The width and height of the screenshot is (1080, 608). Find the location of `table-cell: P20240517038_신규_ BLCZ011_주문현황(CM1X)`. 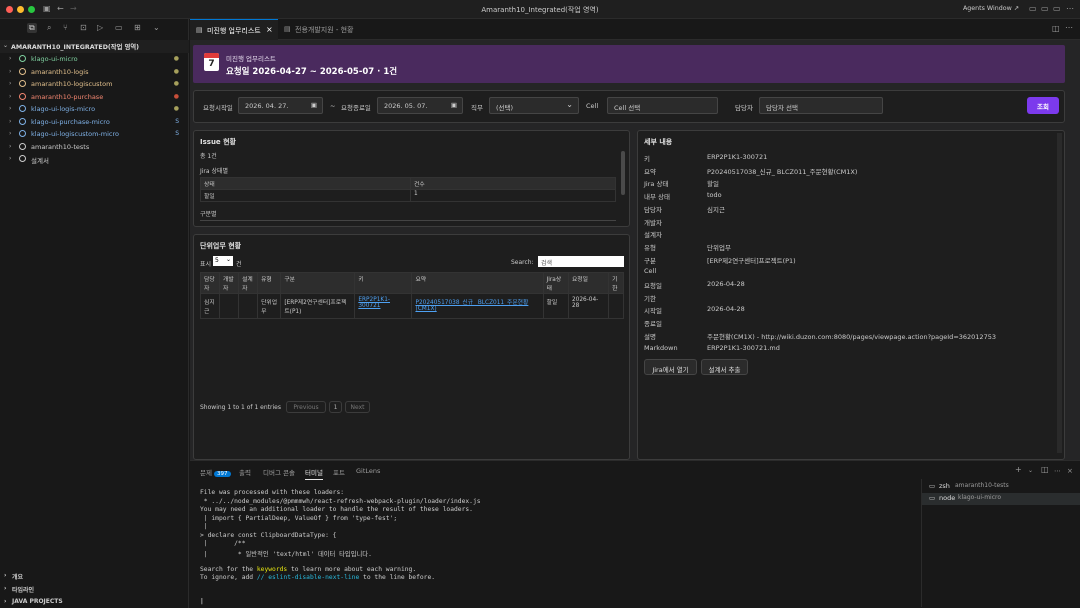

table-cell: P20240517038_신규_ BLCZ011_주문현황(CM1X) is located at coordinates (477, 306).